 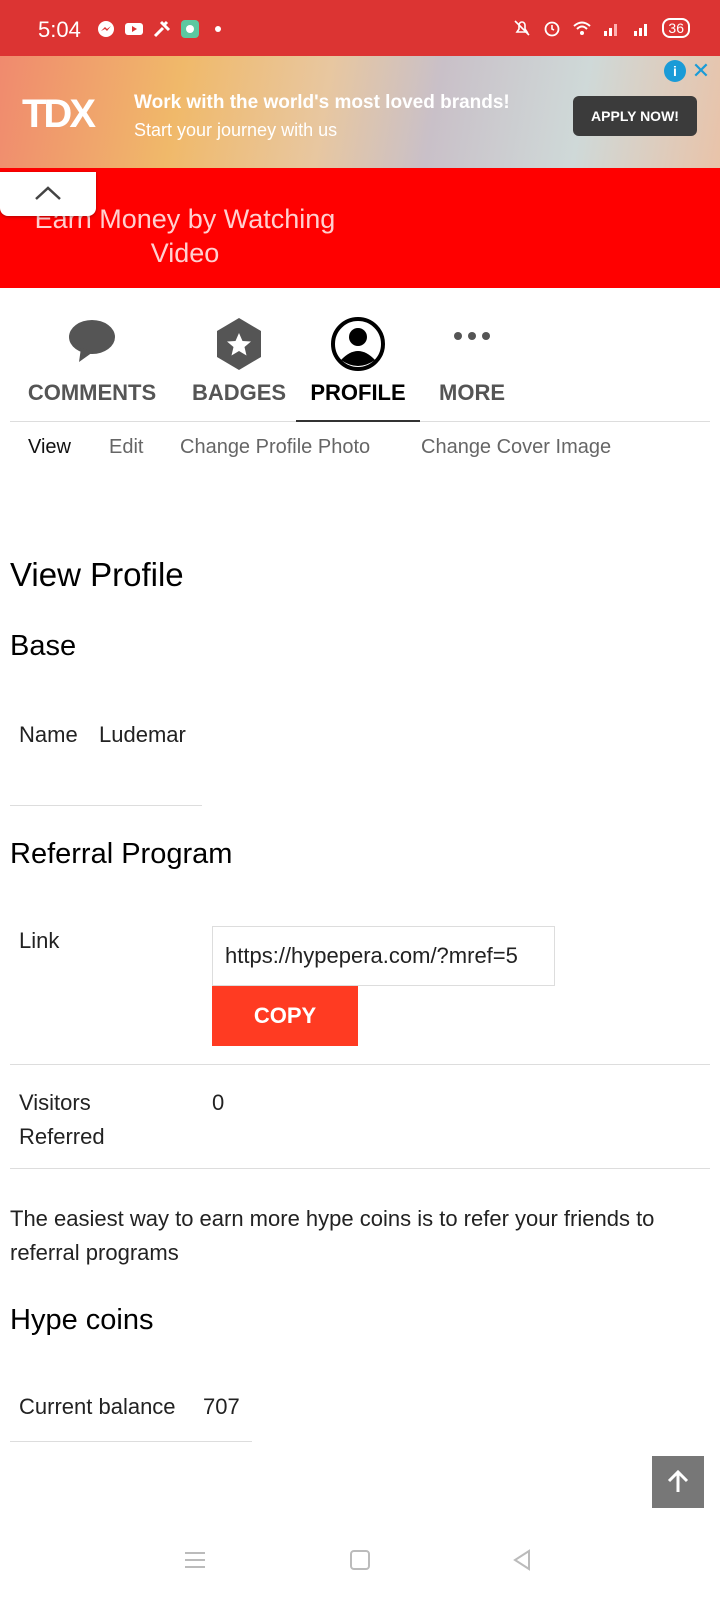 What do you see at coordinates (92, 365) in the screenshot?
I see `tab-comments: COMMENTS` at bounding box center [92, 365].